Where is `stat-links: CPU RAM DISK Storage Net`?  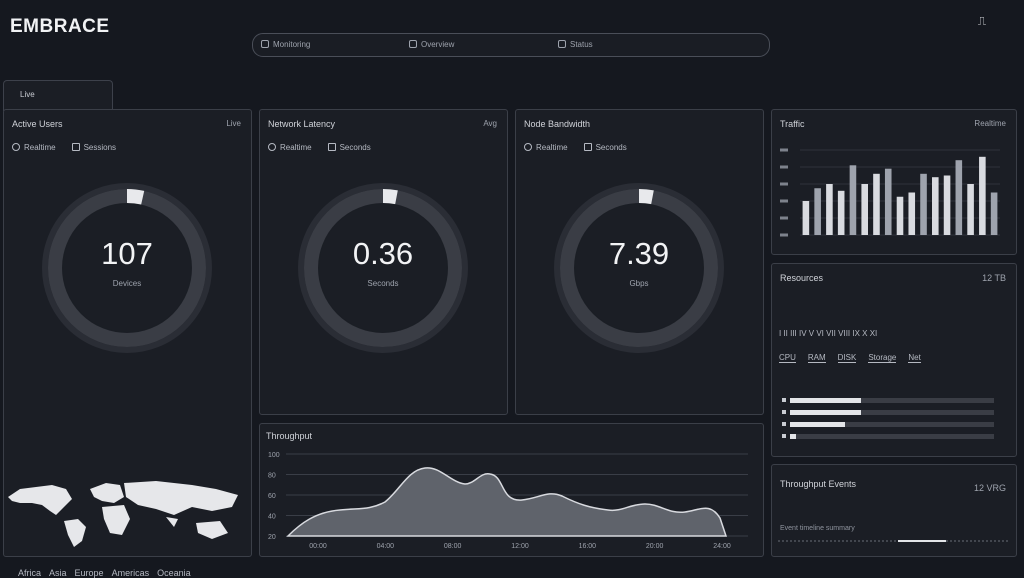
stat-links: CPU RAM DISK Storage Net is located at coordinates (856, 358).